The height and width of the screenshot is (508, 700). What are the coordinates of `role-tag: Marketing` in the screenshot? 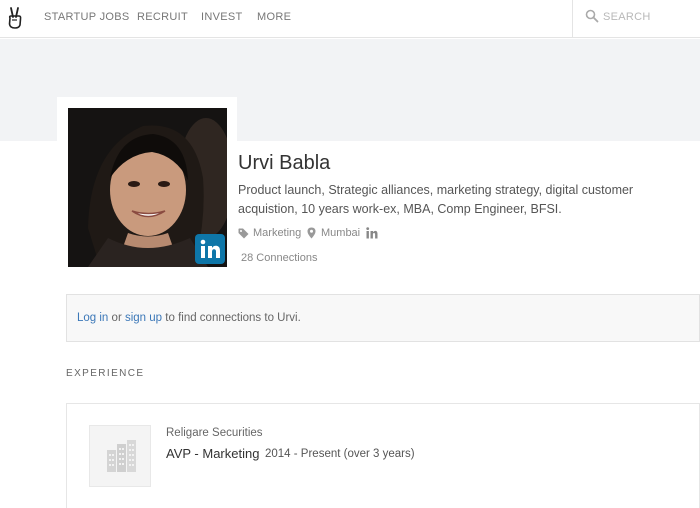 It's located at (269, 233).